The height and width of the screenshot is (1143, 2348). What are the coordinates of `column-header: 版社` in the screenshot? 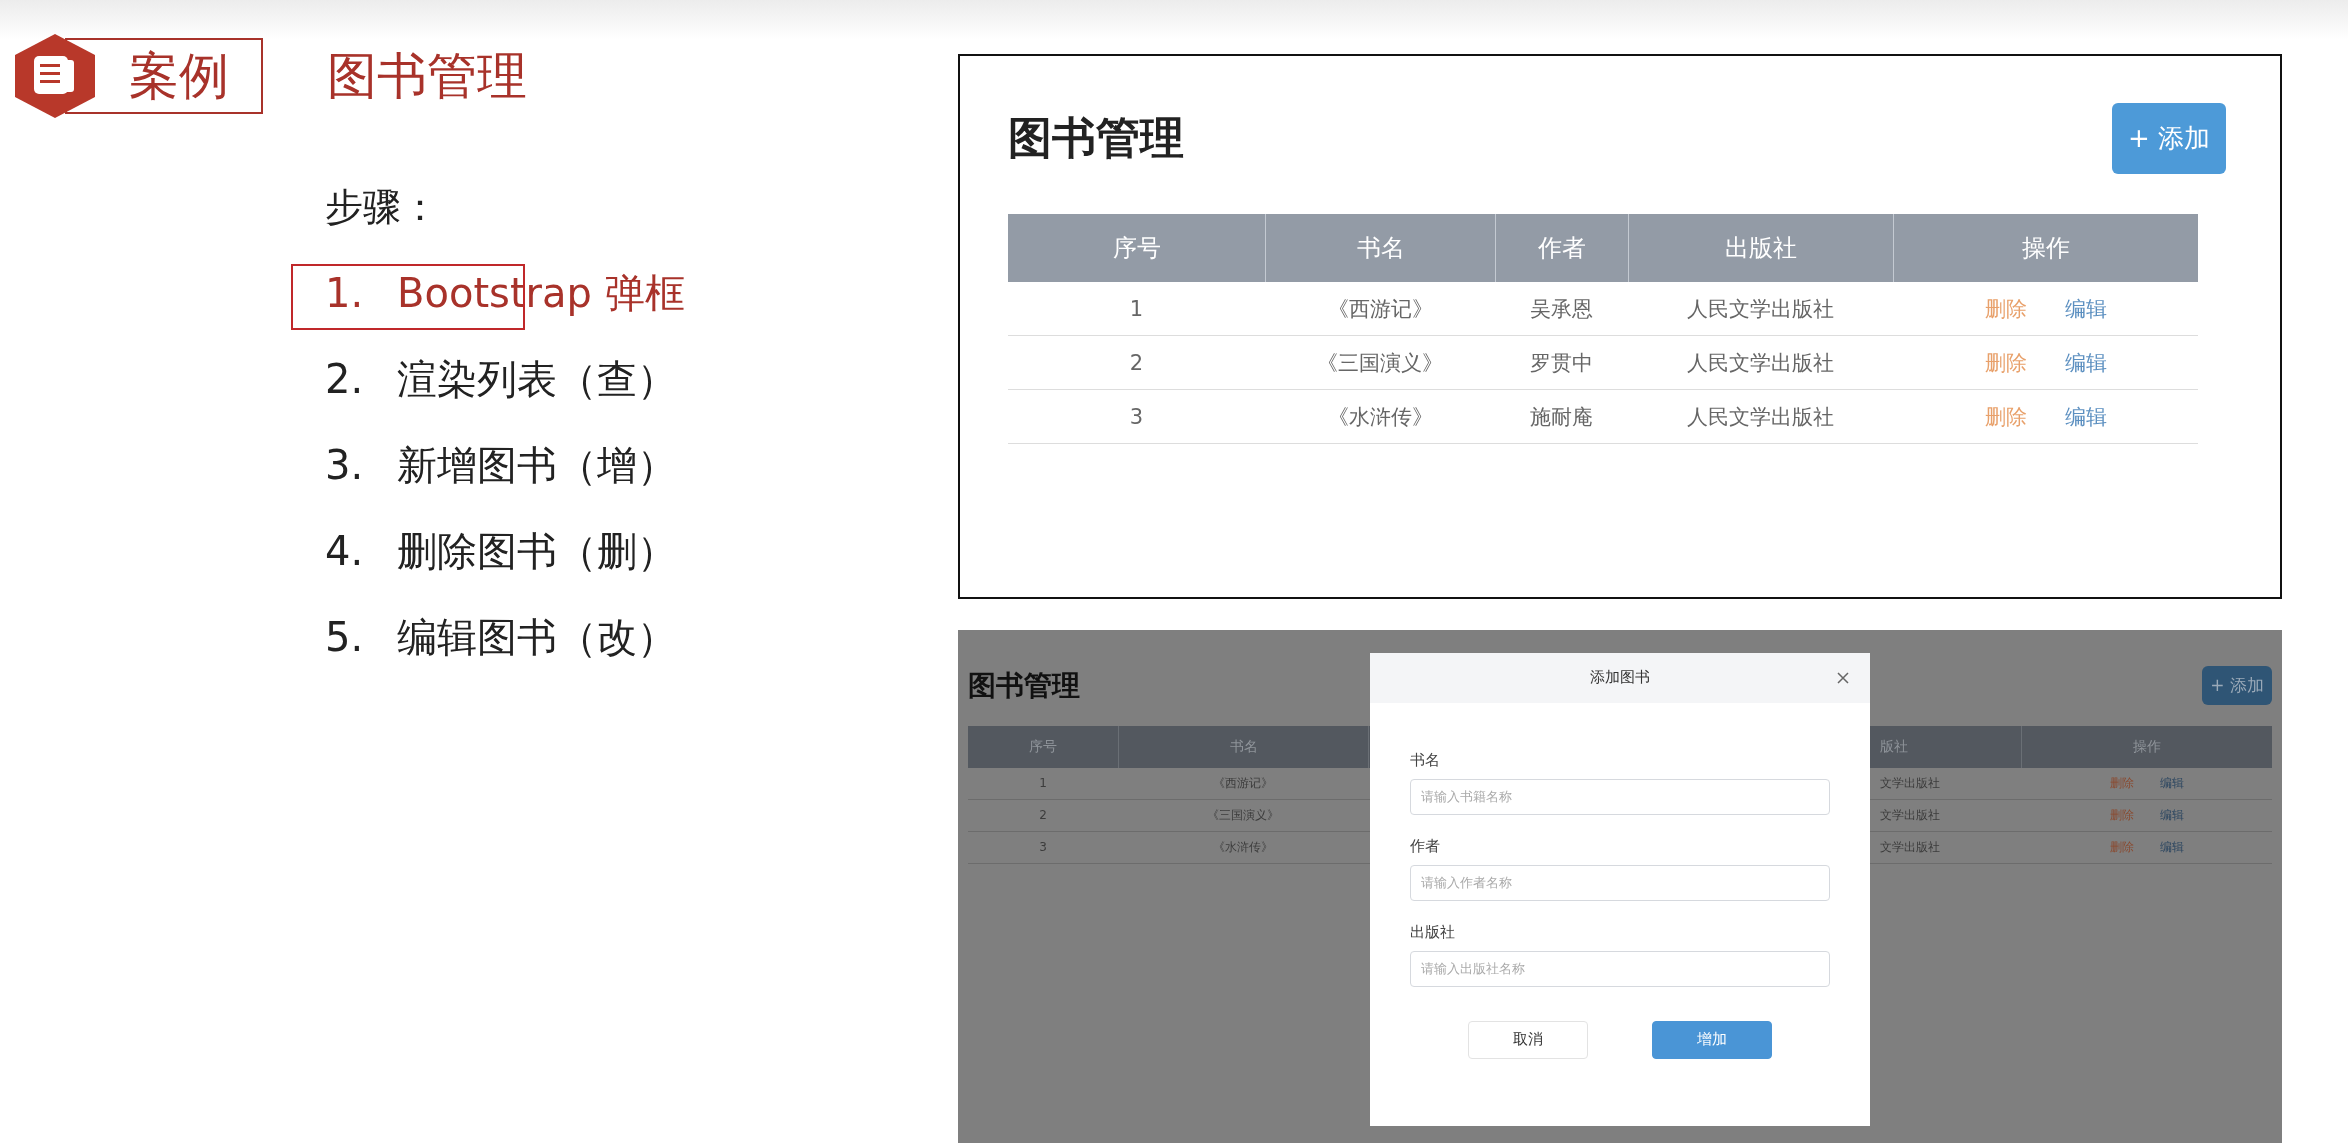 It's located at (1950, 746).